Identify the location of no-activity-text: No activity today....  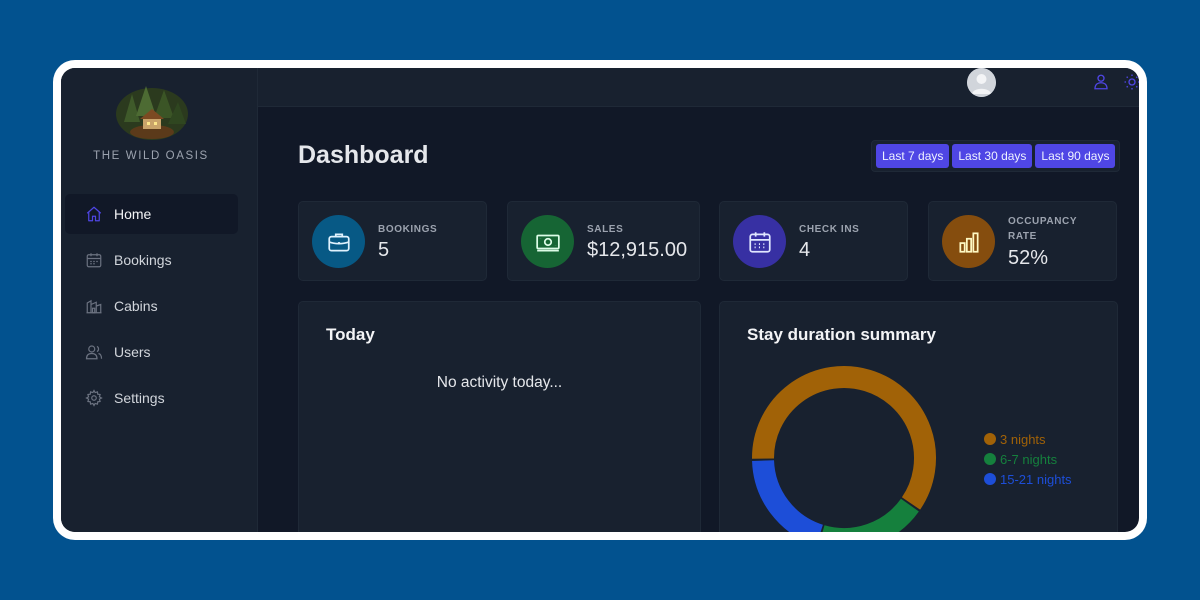
(499, 382).